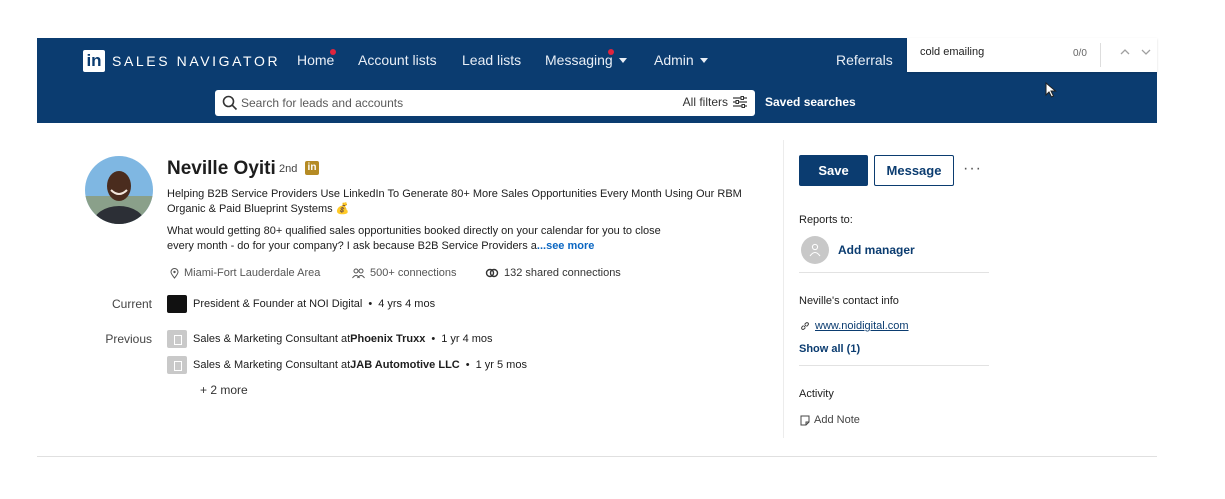 The height and width of the screenshot is (499, 1225). I want to click on find-in-page-bar: 0/0, so click(1032, 55).